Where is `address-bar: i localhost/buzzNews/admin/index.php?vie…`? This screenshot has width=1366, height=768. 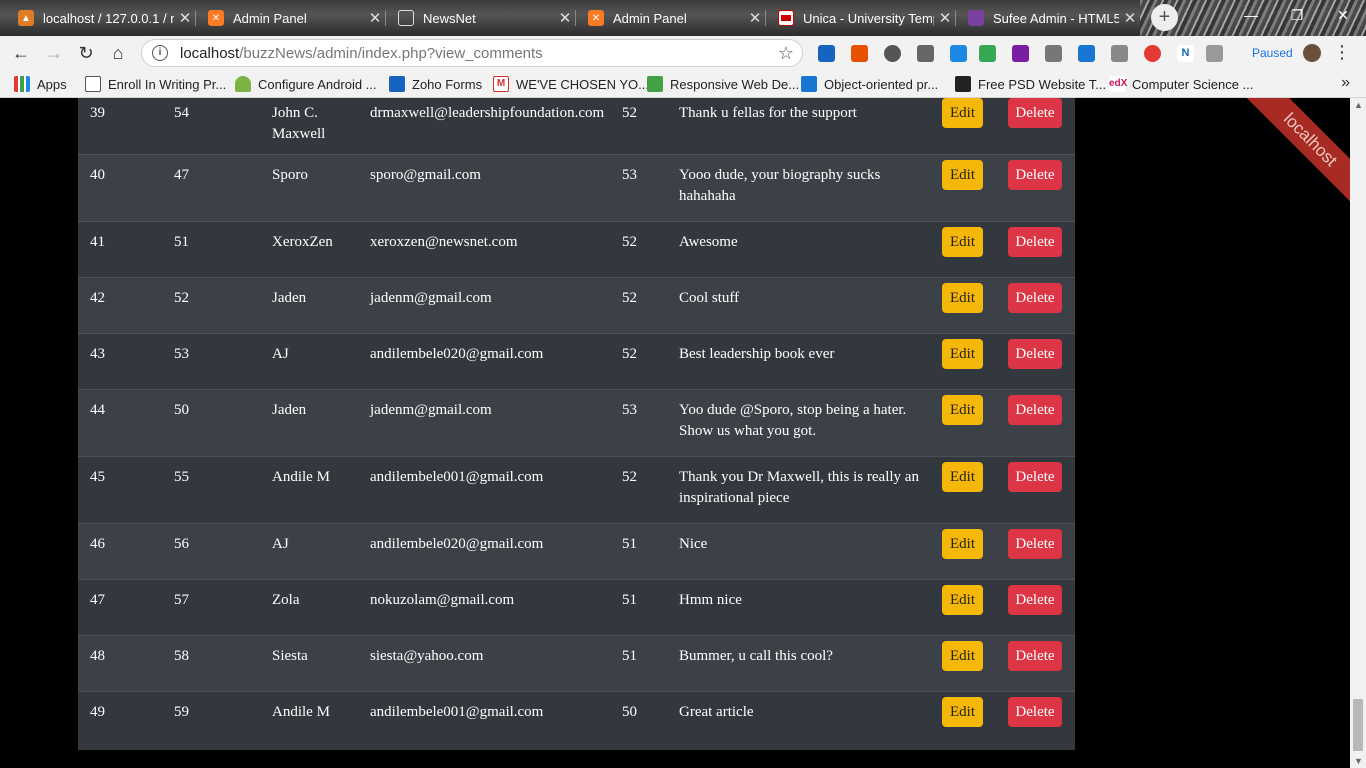
address-bar: i localhost/buzzNews/admin/index.php?vie… is located at coordinates (472, 53).